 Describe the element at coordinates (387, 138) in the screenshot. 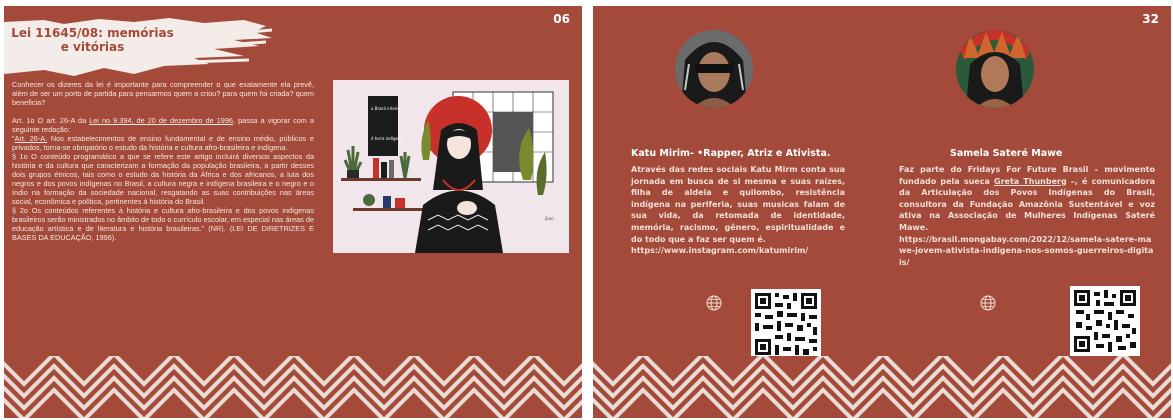

I see `book-text-2: é terra indígena` at that location.